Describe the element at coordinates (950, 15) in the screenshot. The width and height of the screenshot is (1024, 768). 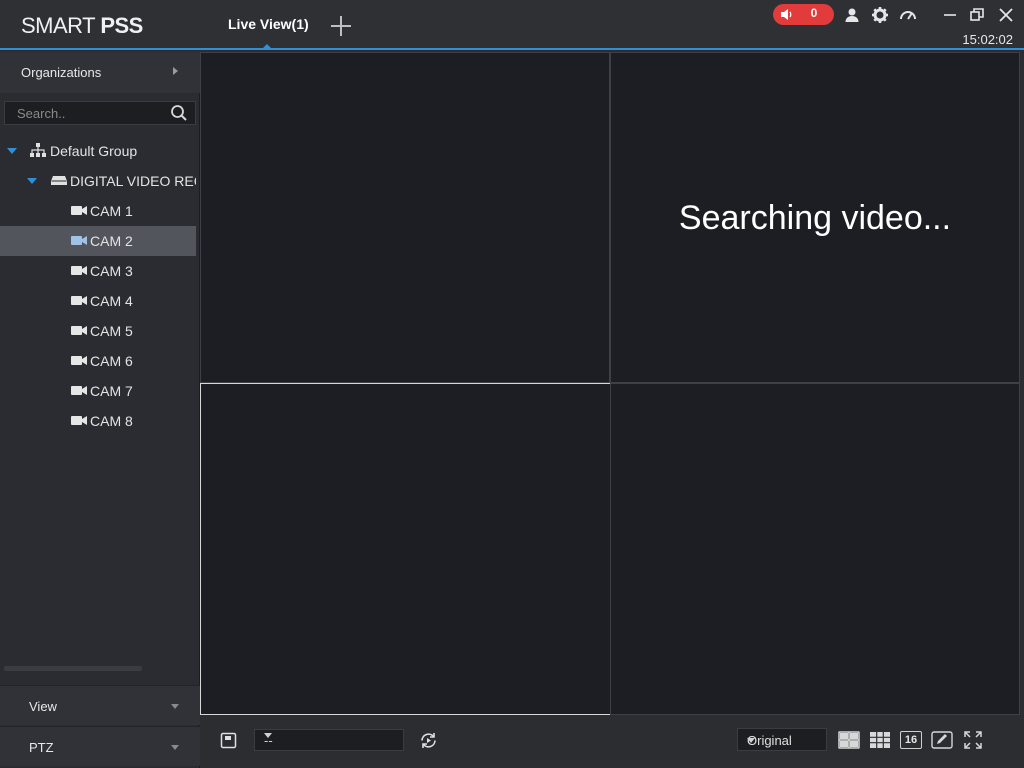
I see `minimize-icon` at that location.